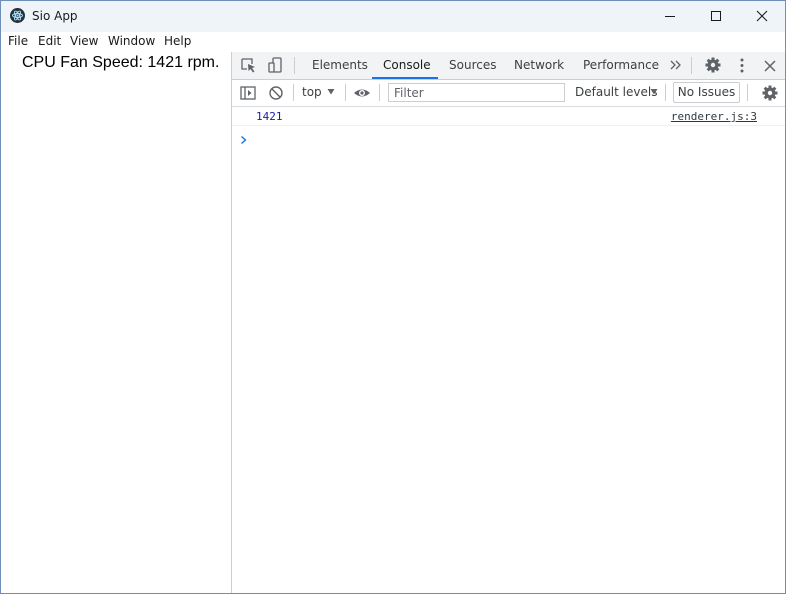 The image size is (786, 594). What do you see at coordinates (17, 15) in the screenshot?
I see `app-icon` at bounding box center [17, 15].